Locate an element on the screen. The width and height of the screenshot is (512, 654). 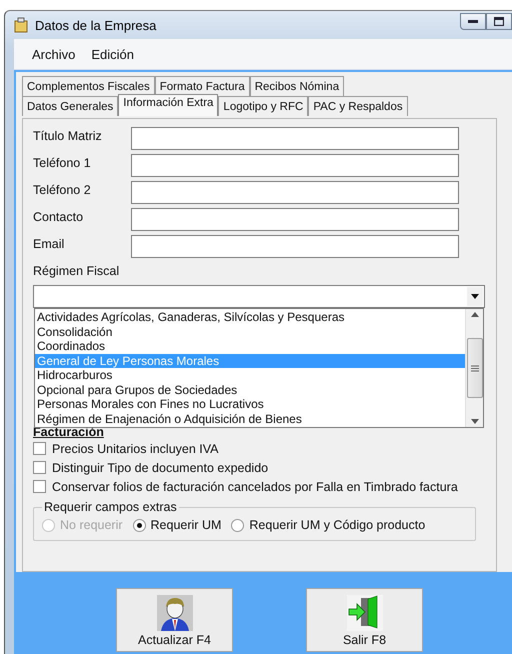
list-option: Coordinados is located at coordinates (250, 346).